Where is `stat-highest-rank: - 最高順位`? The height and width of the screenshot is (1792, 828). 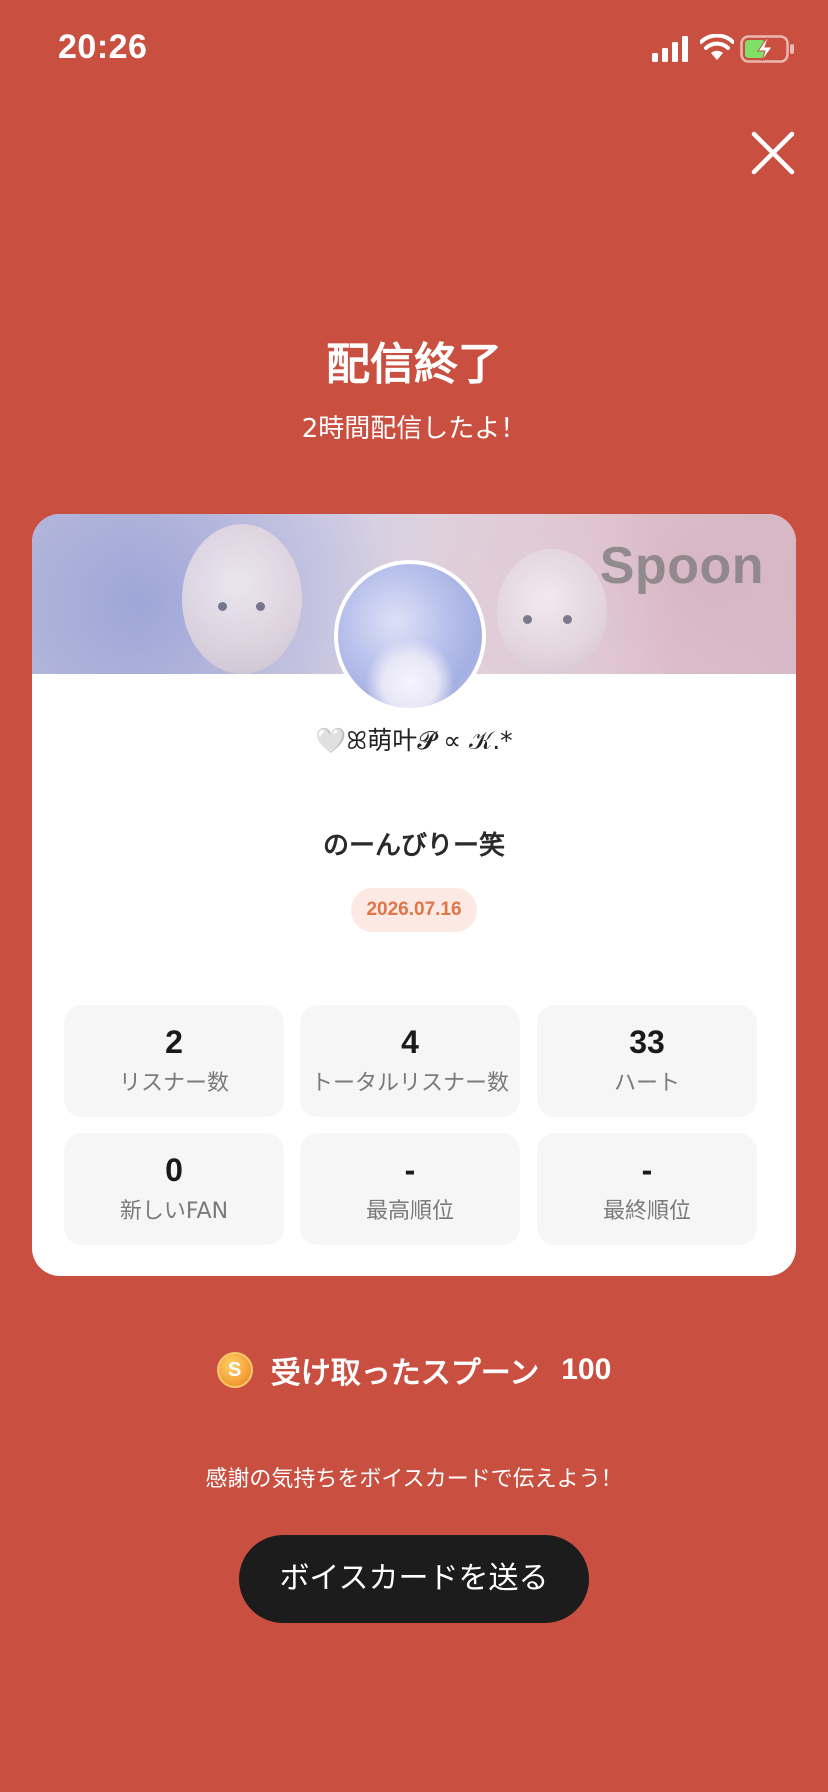 stat-highest-rank: - 最高順位 is located at coordinates (410, 1189).